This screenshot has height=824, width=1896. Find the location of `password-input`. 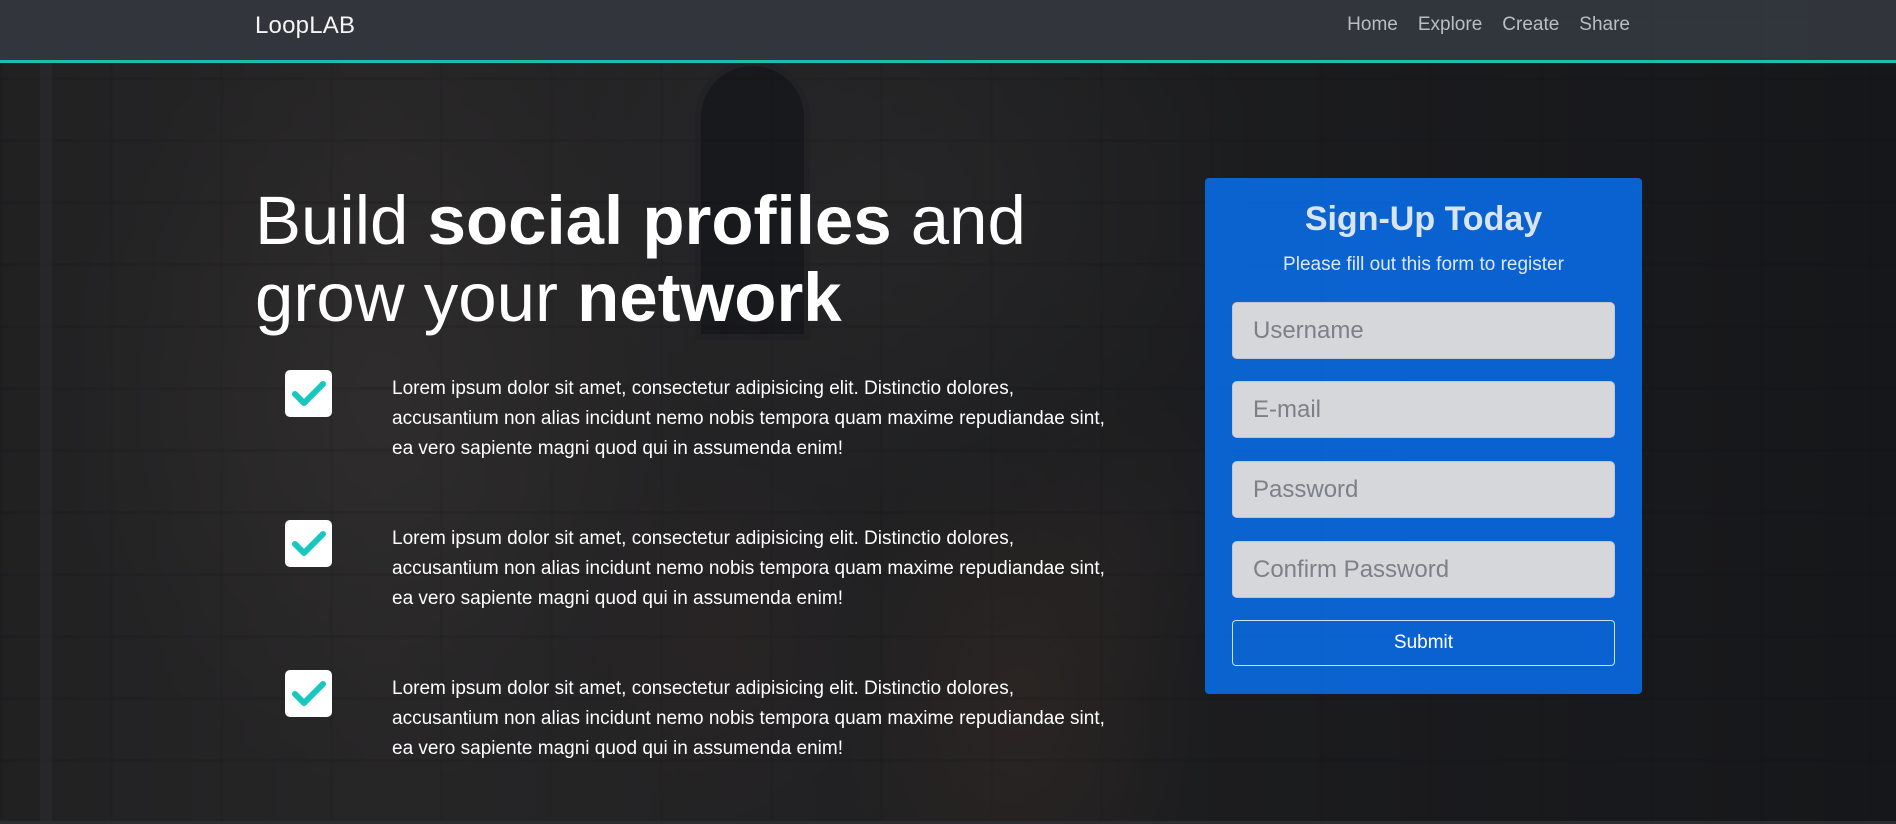

password-input is located at coordinates (1423, 489).